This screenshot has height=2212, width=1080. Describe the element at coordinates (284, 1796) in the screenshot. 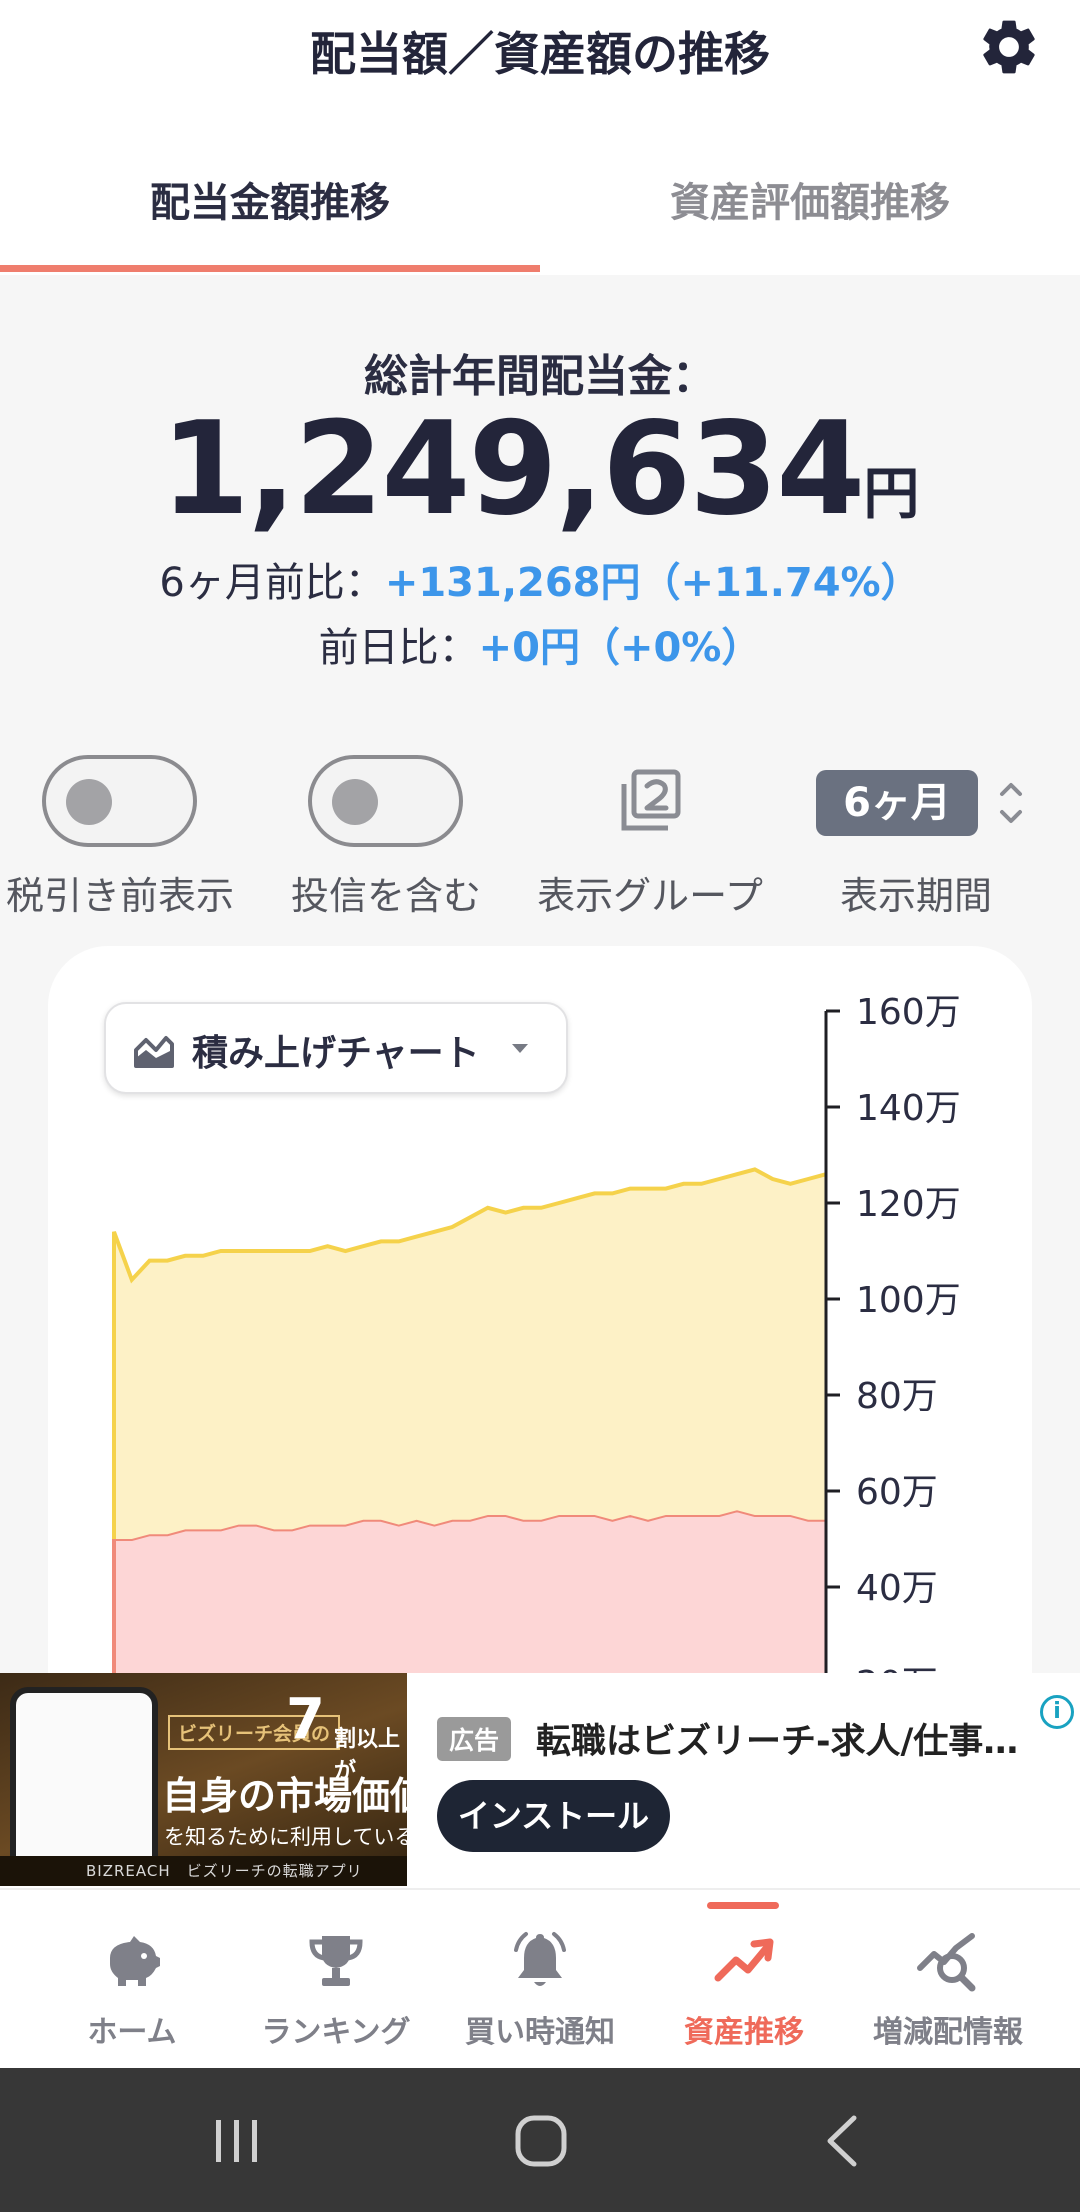

I see `ad-image-headline: 自身の市場価値` at that location.